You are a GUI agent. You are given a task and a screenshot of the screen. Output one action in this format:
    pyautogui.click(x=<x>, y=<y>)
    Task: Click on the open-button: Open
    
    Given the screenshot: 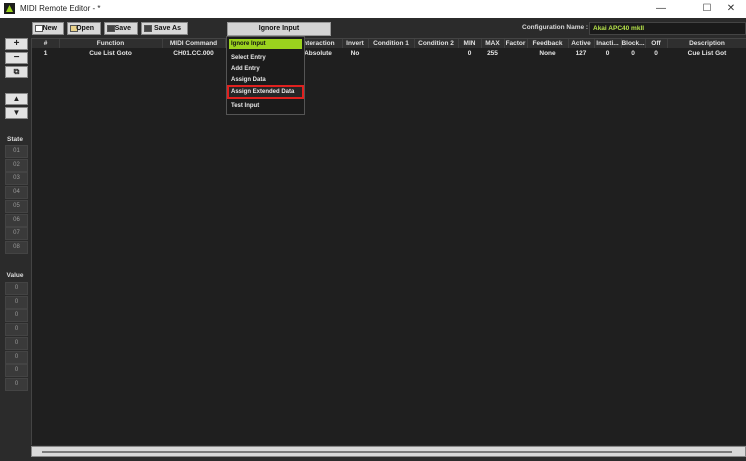 What is the action you would take?
    pyautogui.click(x=84, y=28)
    